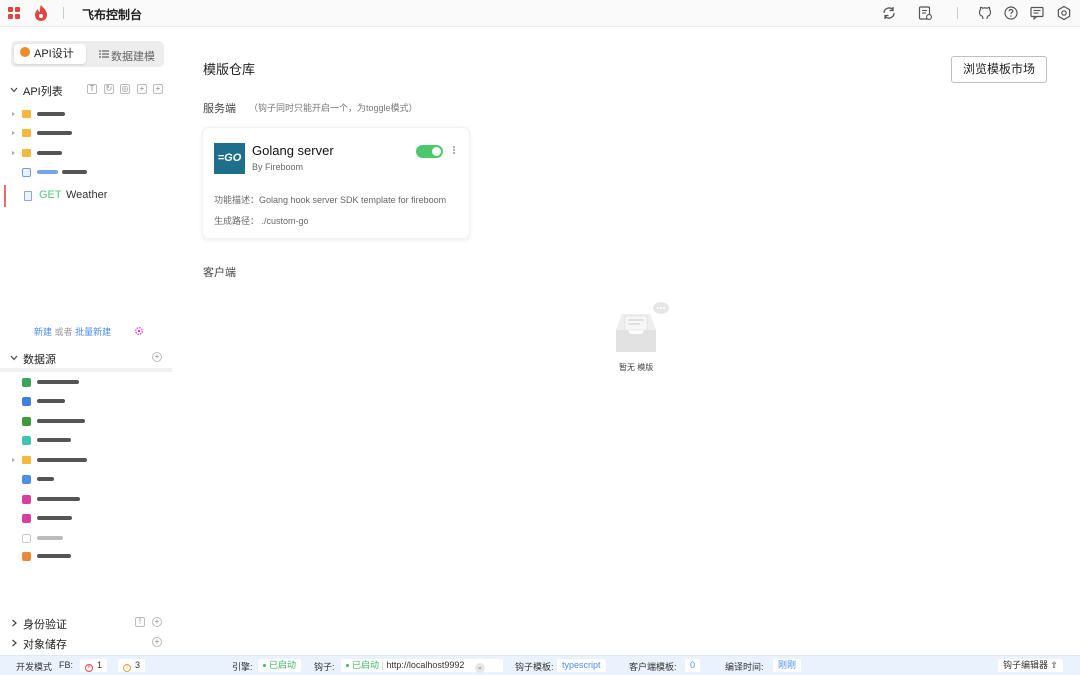  What do you see at coordinates (109, 89) in the screenshot?
I see `refresh-icon: ↻` at bounding box center [109, 89].